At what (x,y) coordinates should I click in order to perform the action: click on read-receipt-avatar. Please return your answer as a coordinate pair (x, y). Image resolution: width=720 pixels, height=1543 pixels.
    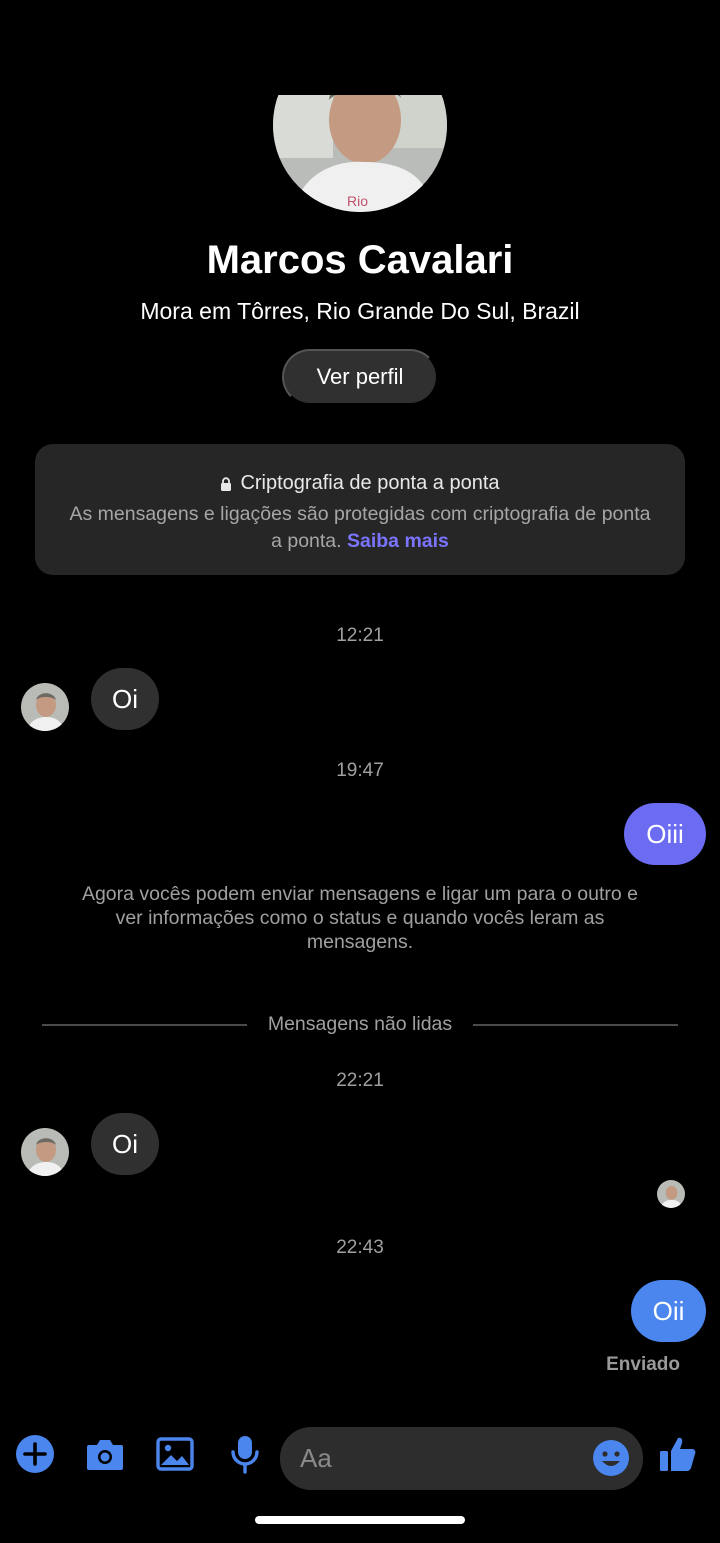
    Looking at the image, I should click on (671, 1194).